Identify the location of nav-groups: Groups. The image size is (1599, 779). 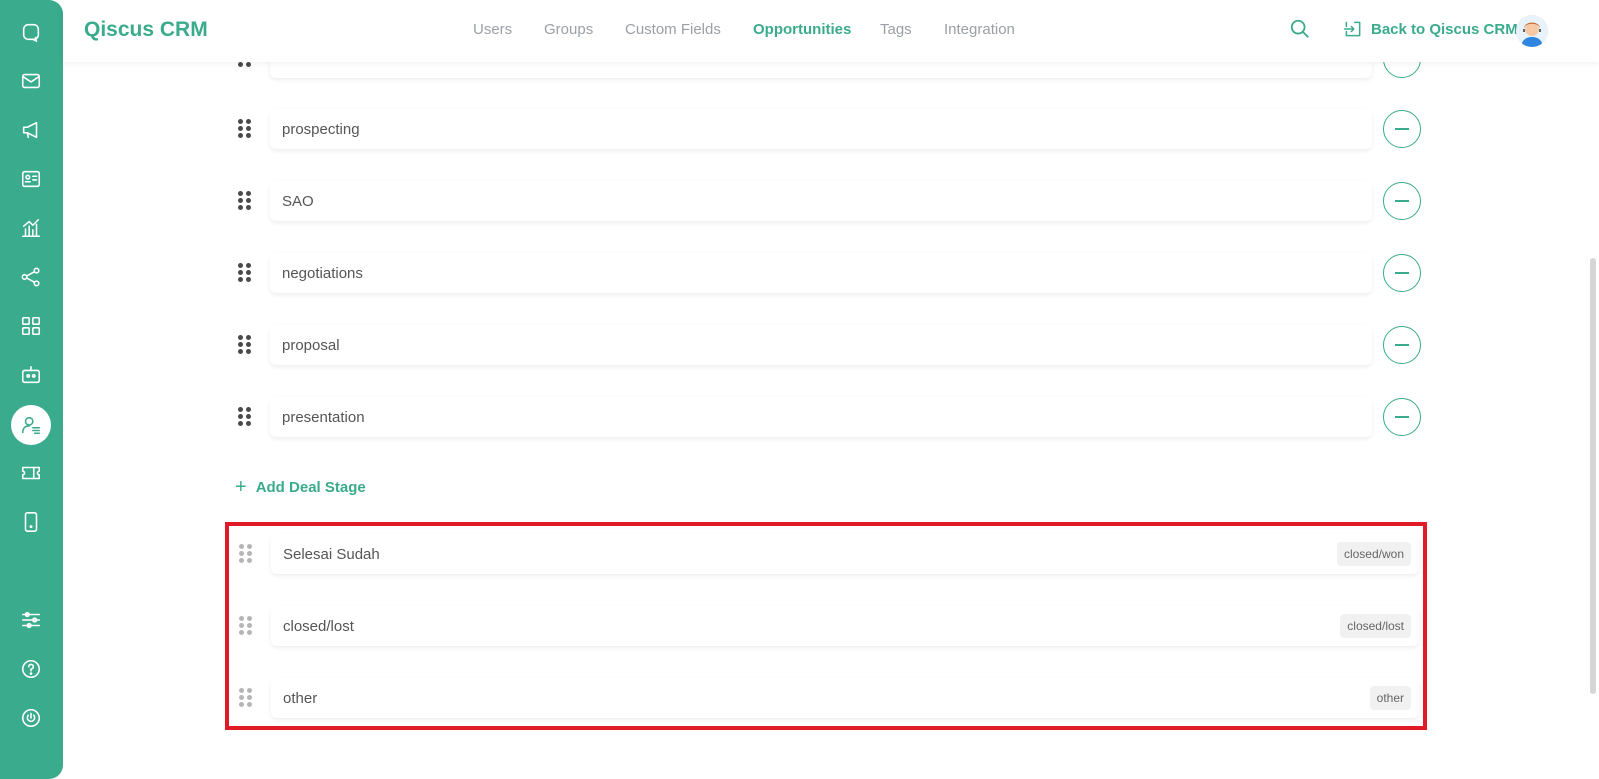
(568, 29).